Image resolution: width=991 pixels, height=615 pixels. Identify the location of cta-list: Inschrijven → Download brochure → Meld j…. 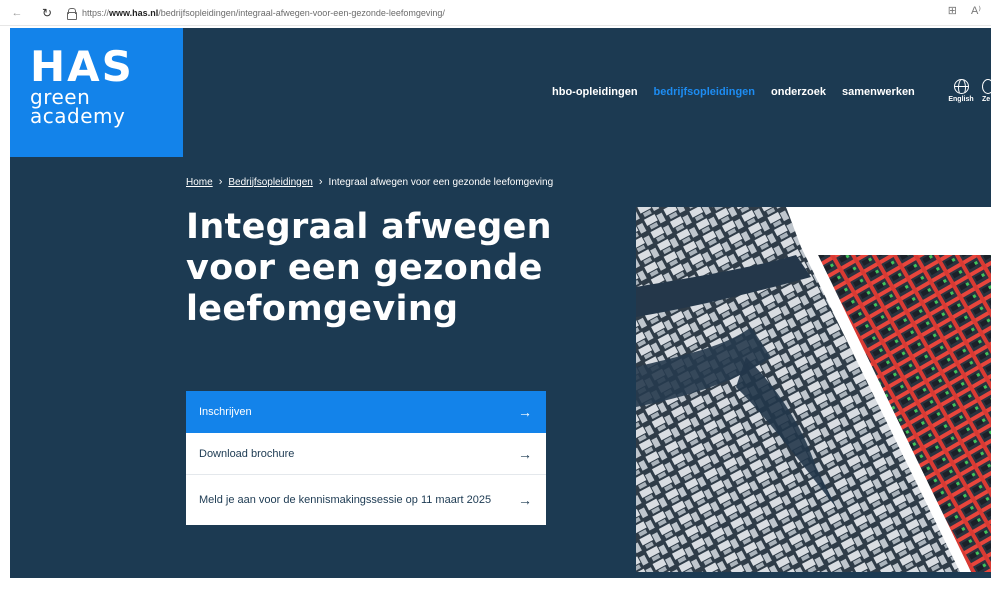
(366, 458).